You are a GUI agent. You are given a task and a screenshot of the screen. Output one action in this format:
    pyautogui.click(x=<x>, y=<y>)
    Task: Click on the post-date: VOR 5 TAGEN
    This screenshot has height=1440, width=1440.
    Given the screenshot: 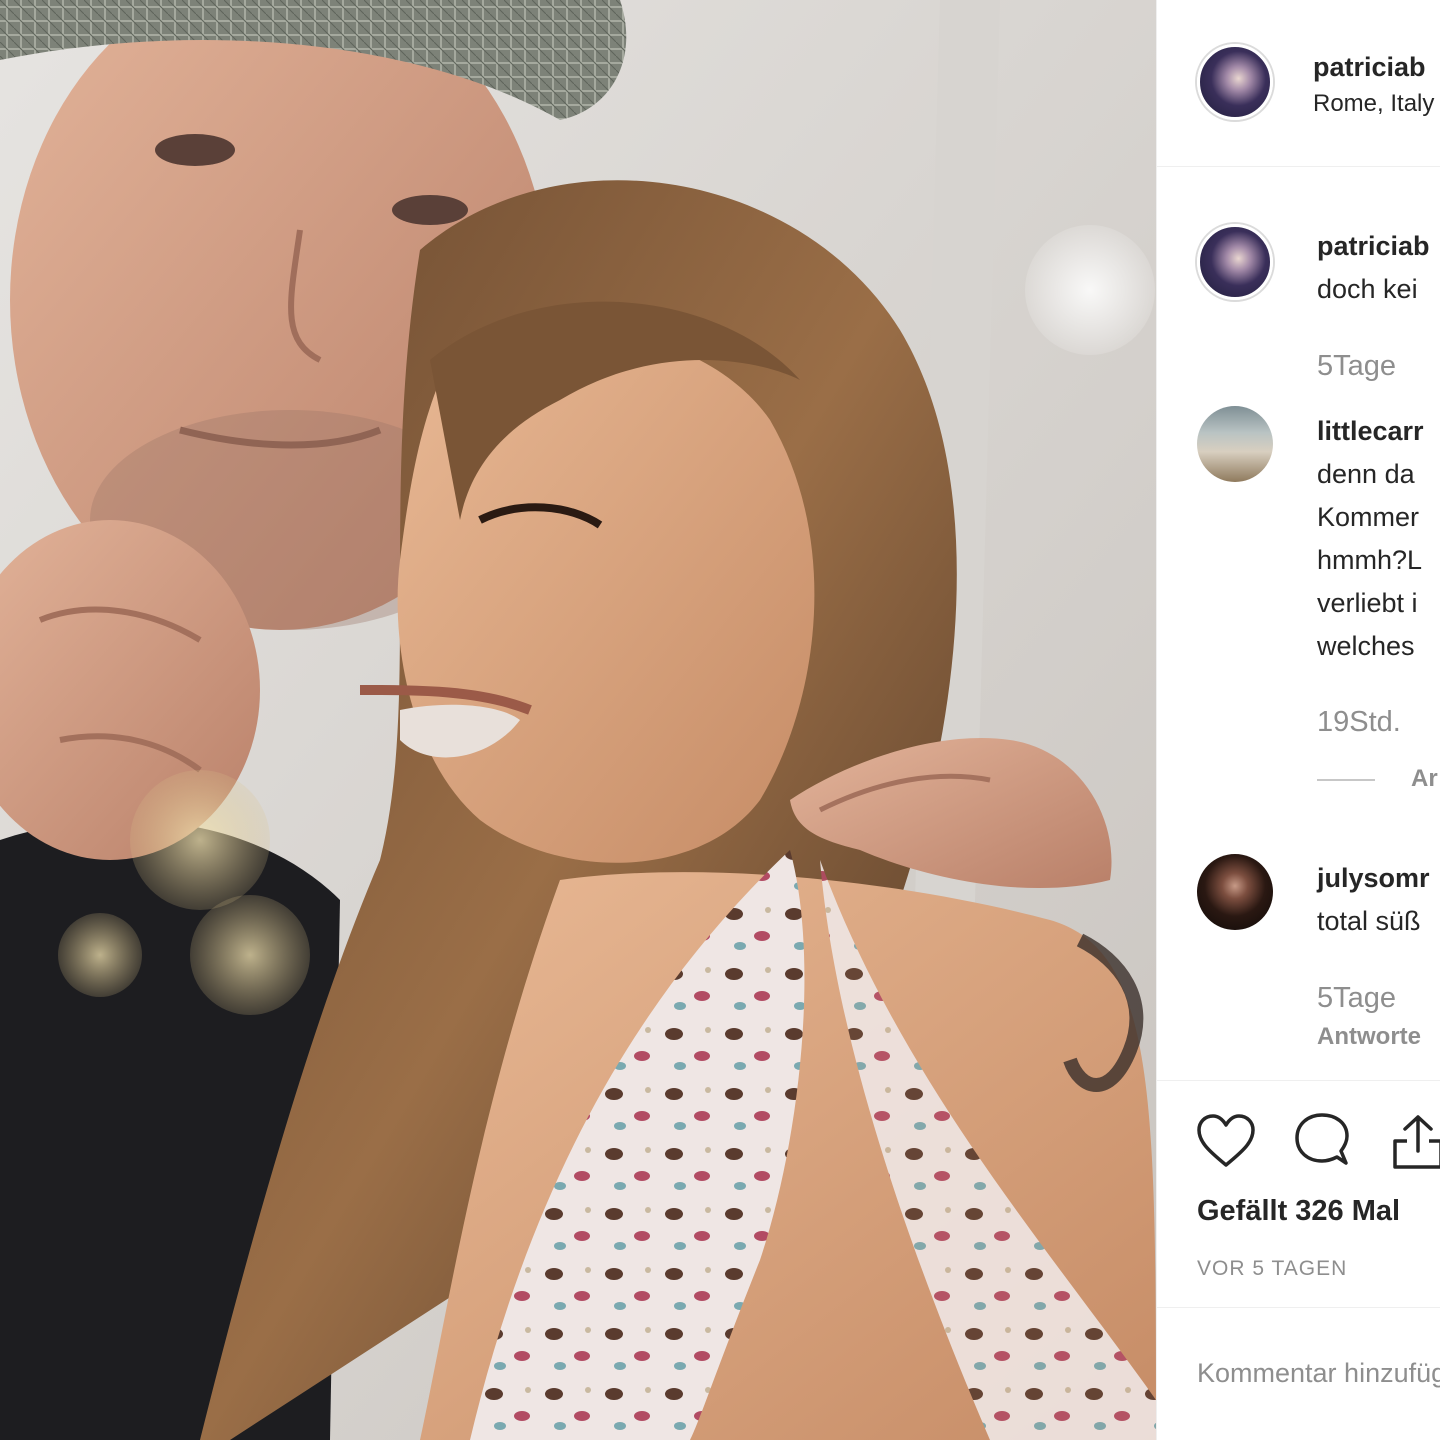 What is the action you would take?
    pyautogui.click(x=1272, y=1269)
    